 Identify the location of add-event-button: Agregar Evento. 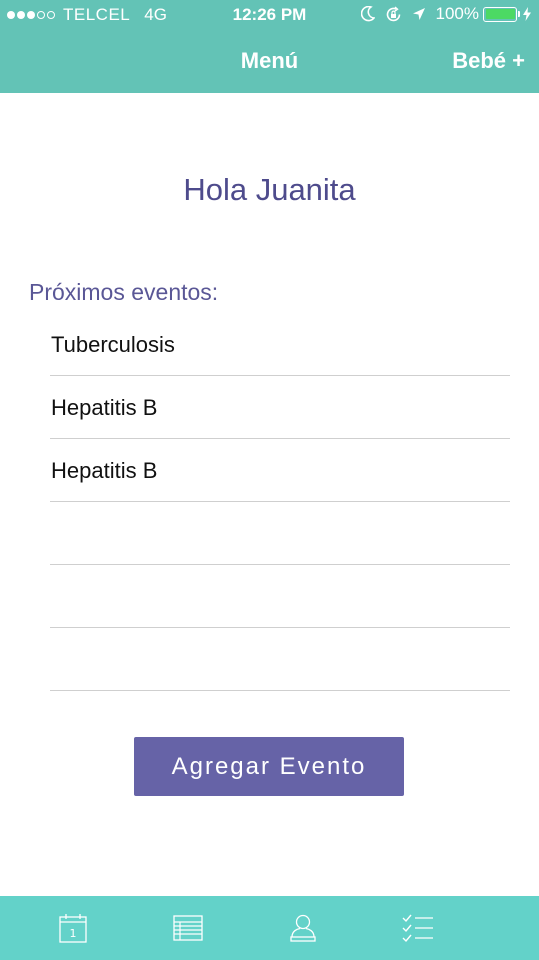
(269, 766).